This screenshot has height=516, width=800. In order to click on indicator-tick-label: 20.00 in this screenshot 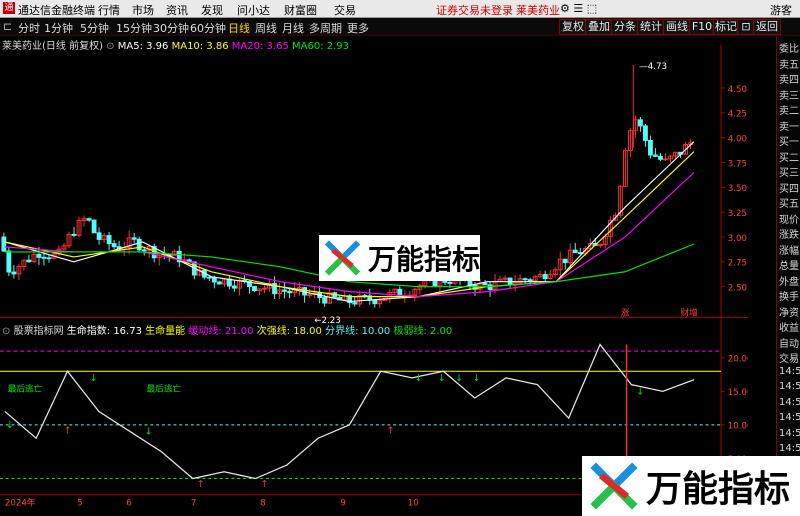, I will do `click(738, 360)`.